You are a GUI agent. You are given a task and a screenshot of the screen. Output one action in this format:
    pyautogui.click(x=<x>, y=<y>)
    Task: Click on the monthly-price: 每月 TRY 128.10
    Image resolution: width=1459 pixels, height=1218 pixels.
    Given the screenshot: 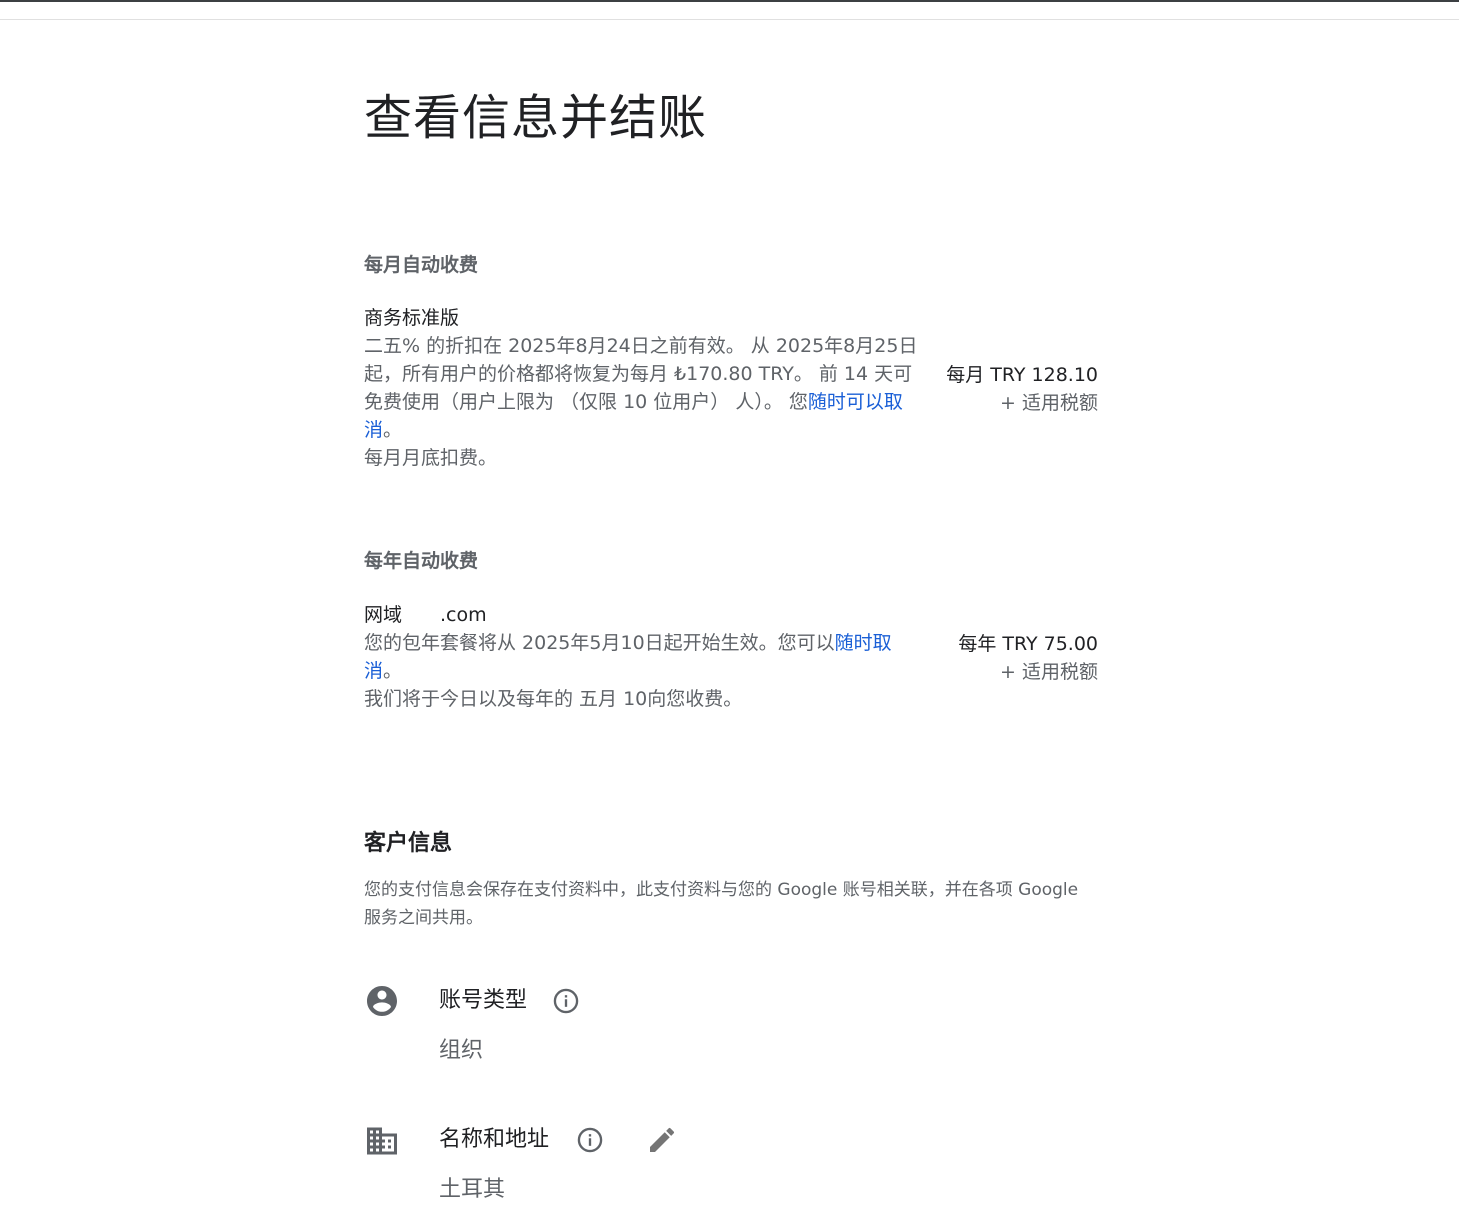 What is the action you would take?
    pyautogui.click(x=1022, y=375)
    